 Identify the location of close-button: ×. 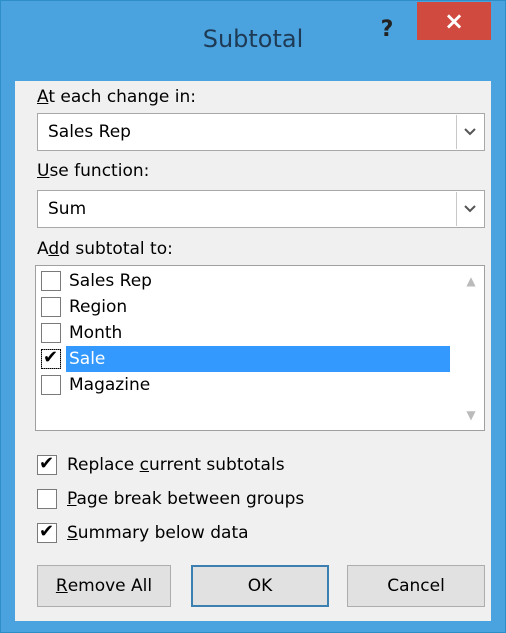
(454, 21).